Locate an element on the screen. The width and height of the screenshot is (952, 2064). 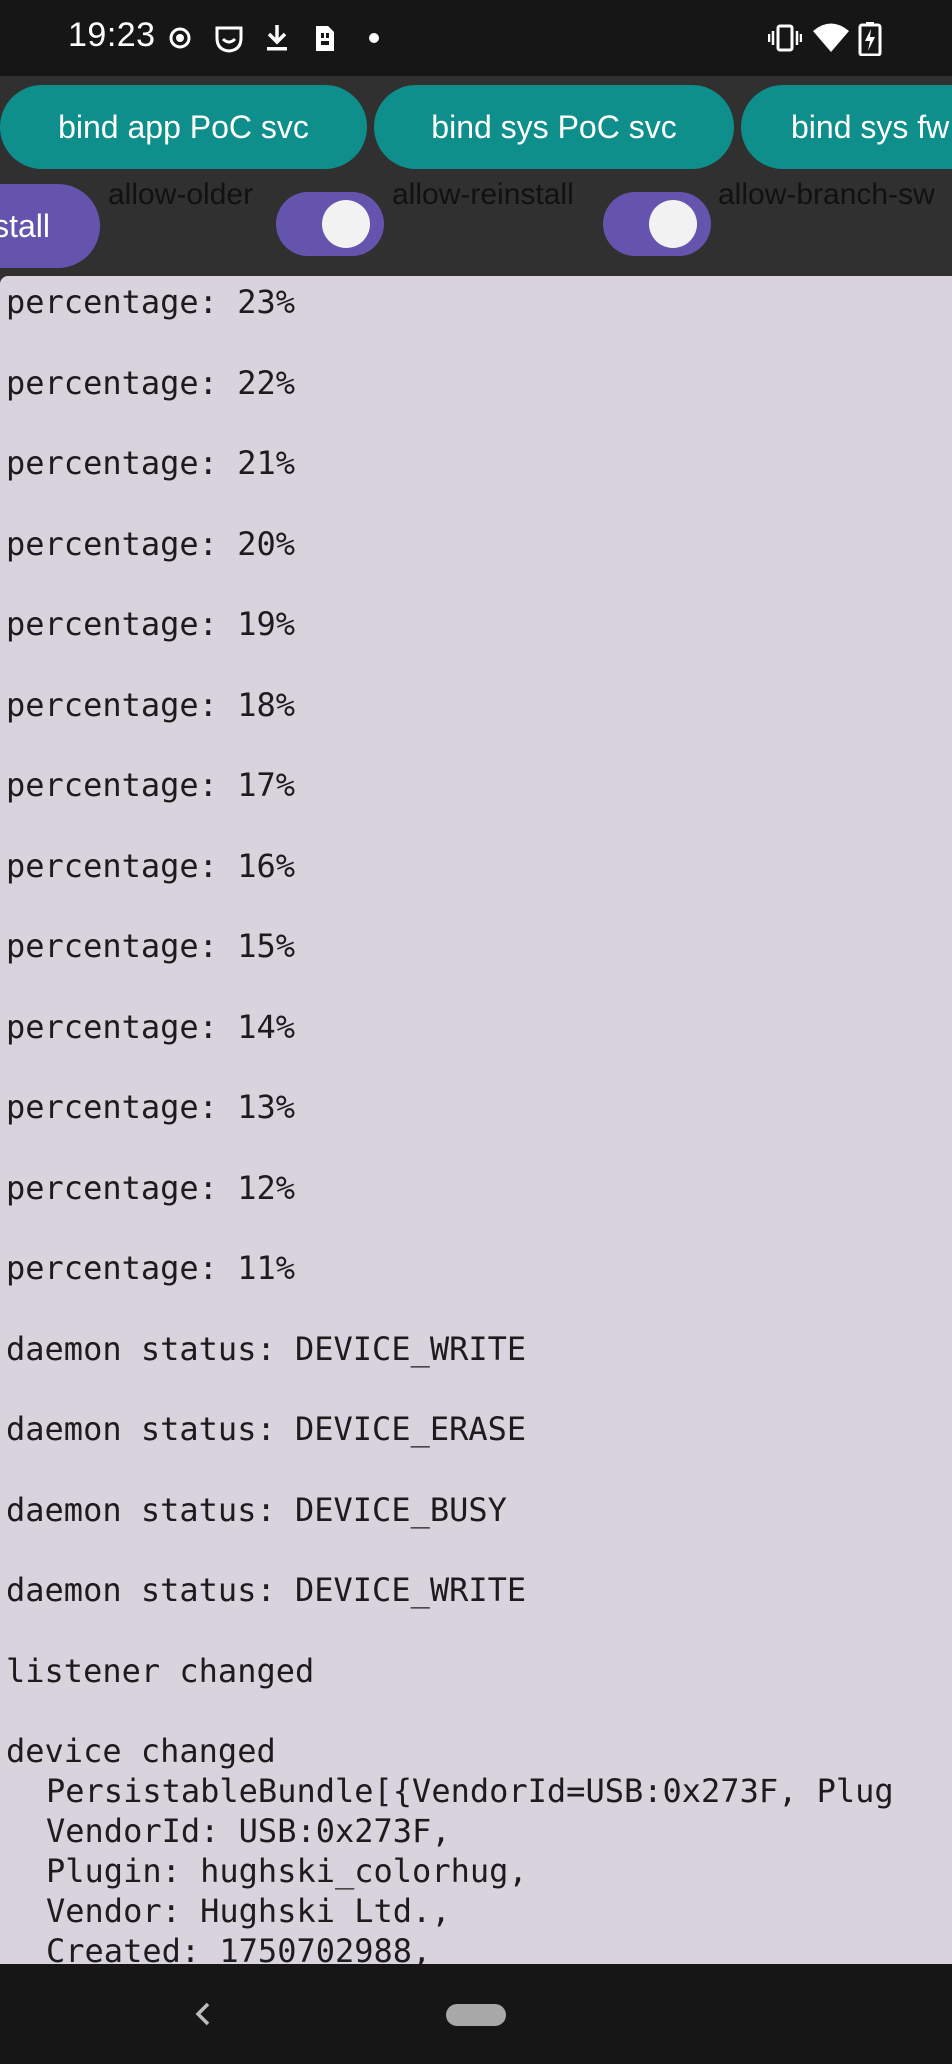
device-detail-line: Created: 1750702988, is located at coordinates (239, 1948).